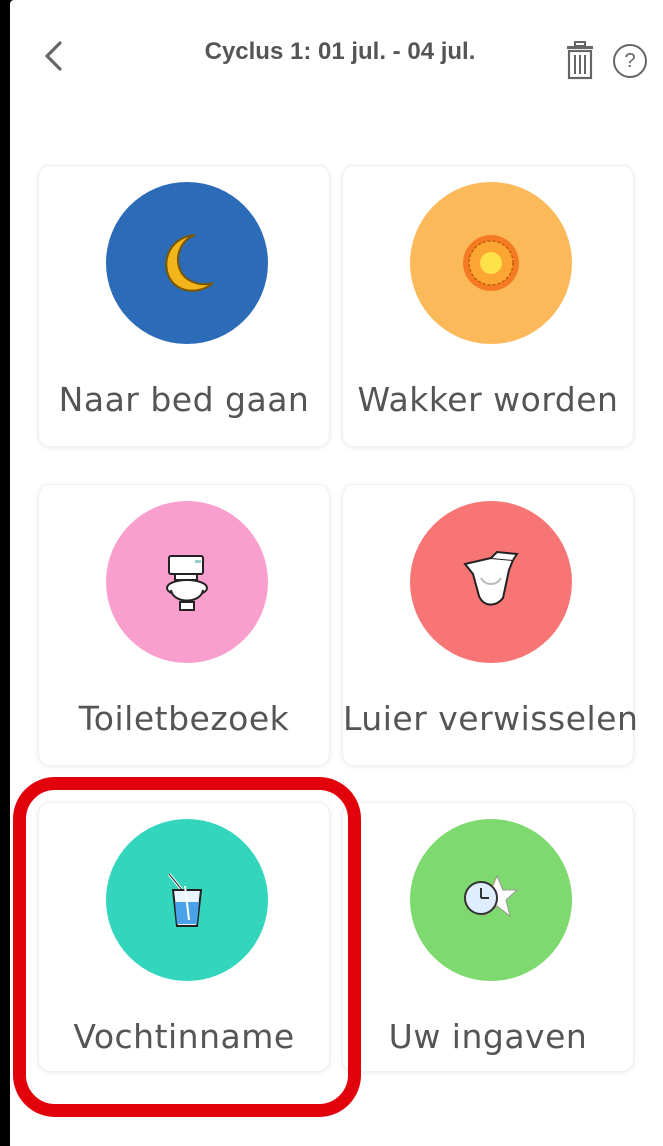 The image size is (663, 1146). What do you see at coordinates (189, 263) in the screenshot?
I see `moon-icon` at bounding box center [189, 263].